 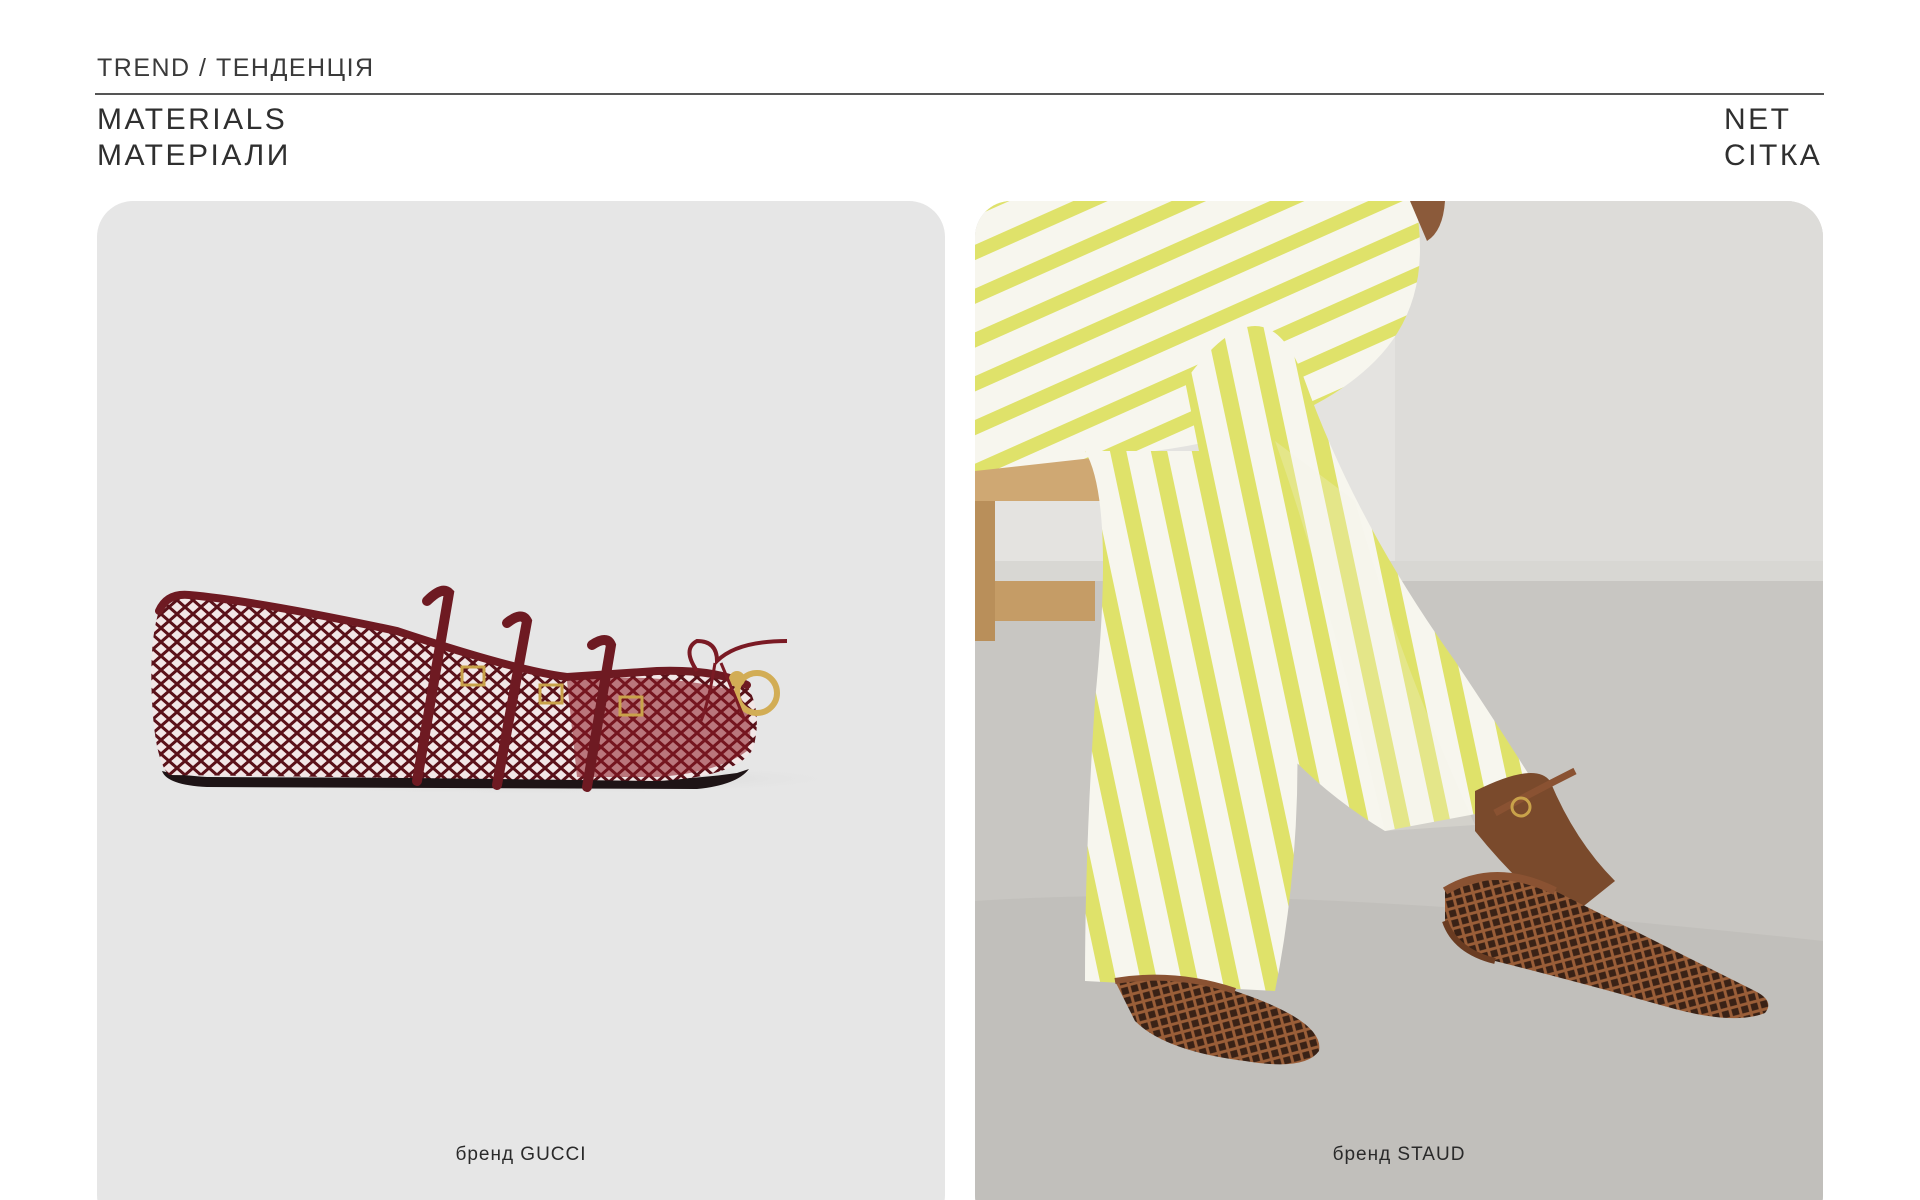 What do you see at coordinates (504, 690) in the screenshot?
I see `gucci-mesh-flat-image` at bounding box center [504, 690].